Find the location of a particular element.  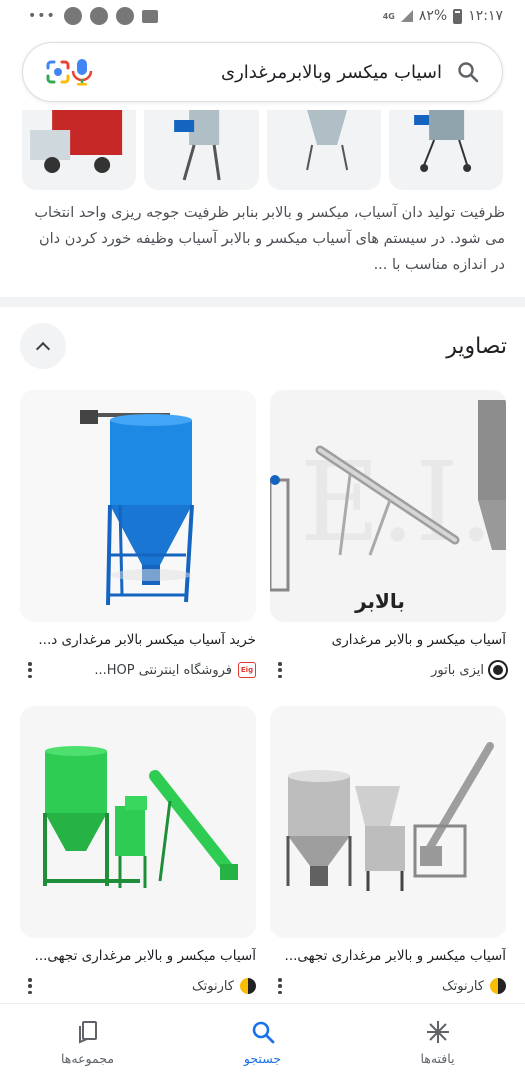

status-notifications: ••• is located at coordinates (93, 16).